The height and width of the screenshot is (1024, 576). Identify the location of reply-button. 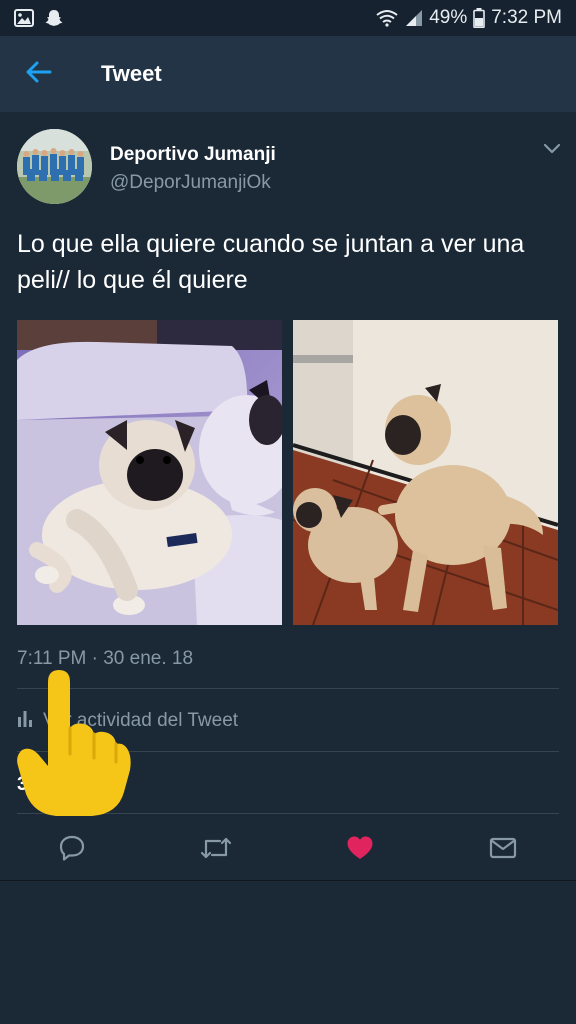
(72, 850).